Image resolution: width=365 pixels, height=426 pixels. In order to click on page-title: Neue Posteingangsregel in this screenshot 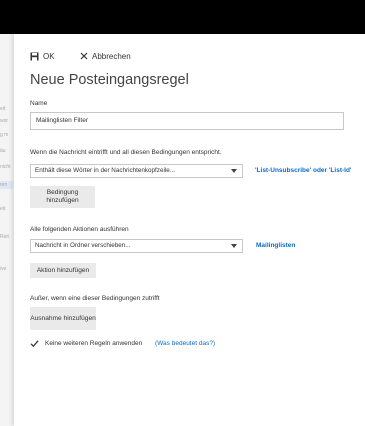, I will do `click(109, 80)`.